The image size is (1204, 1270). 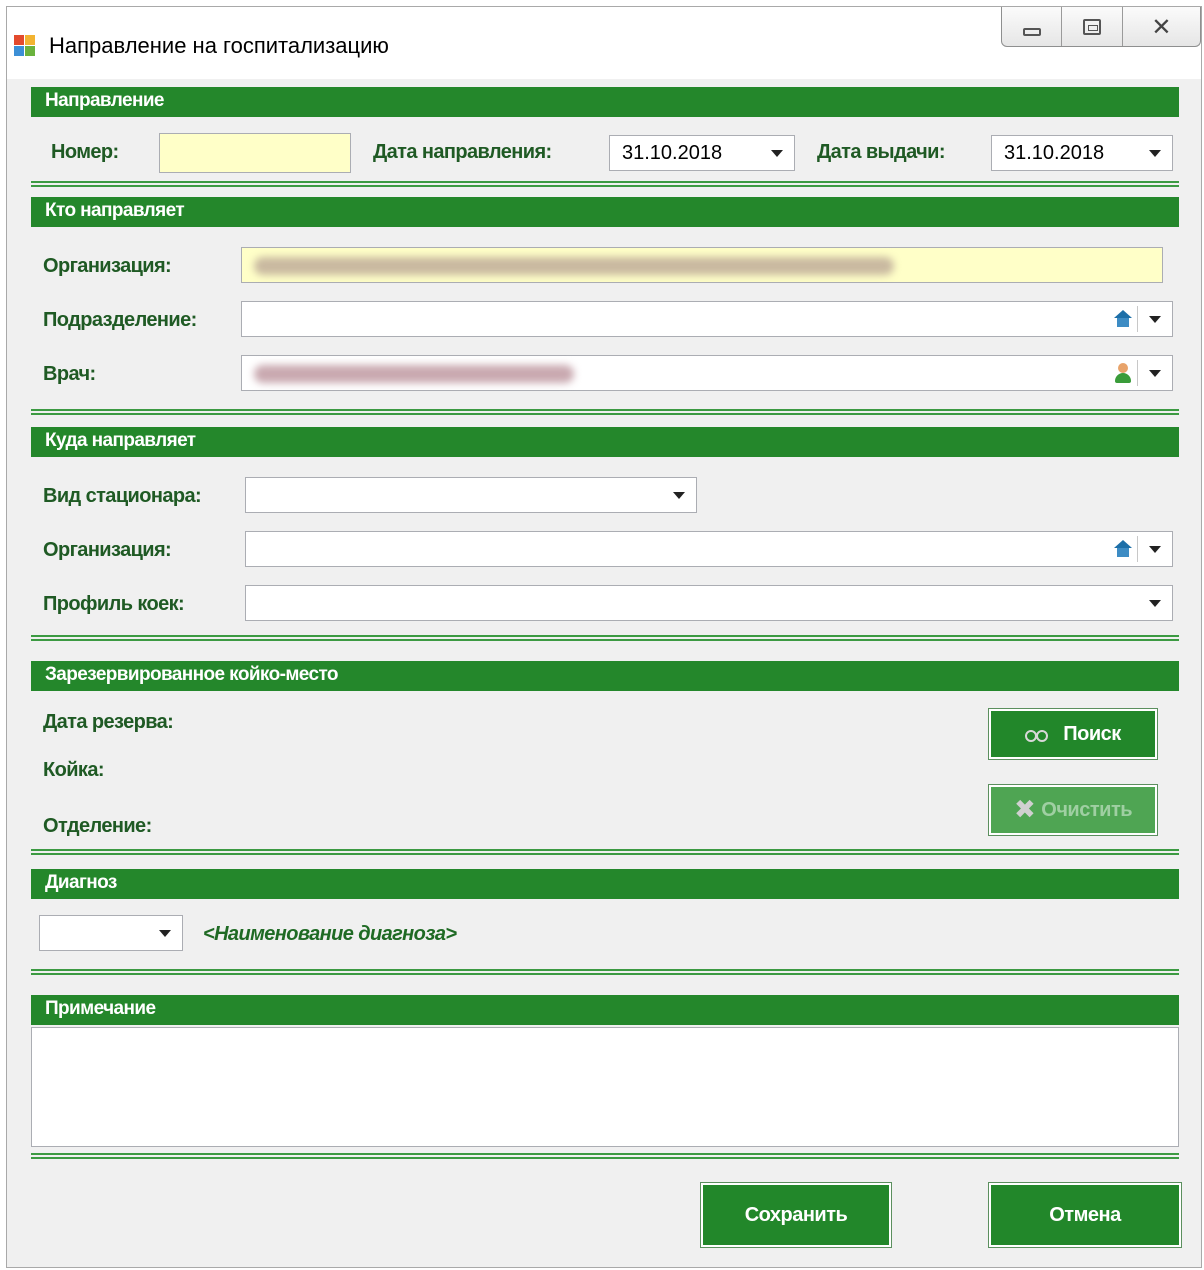 I want to click on section-header-notes: Примечание, so click(x=605, y=1010).